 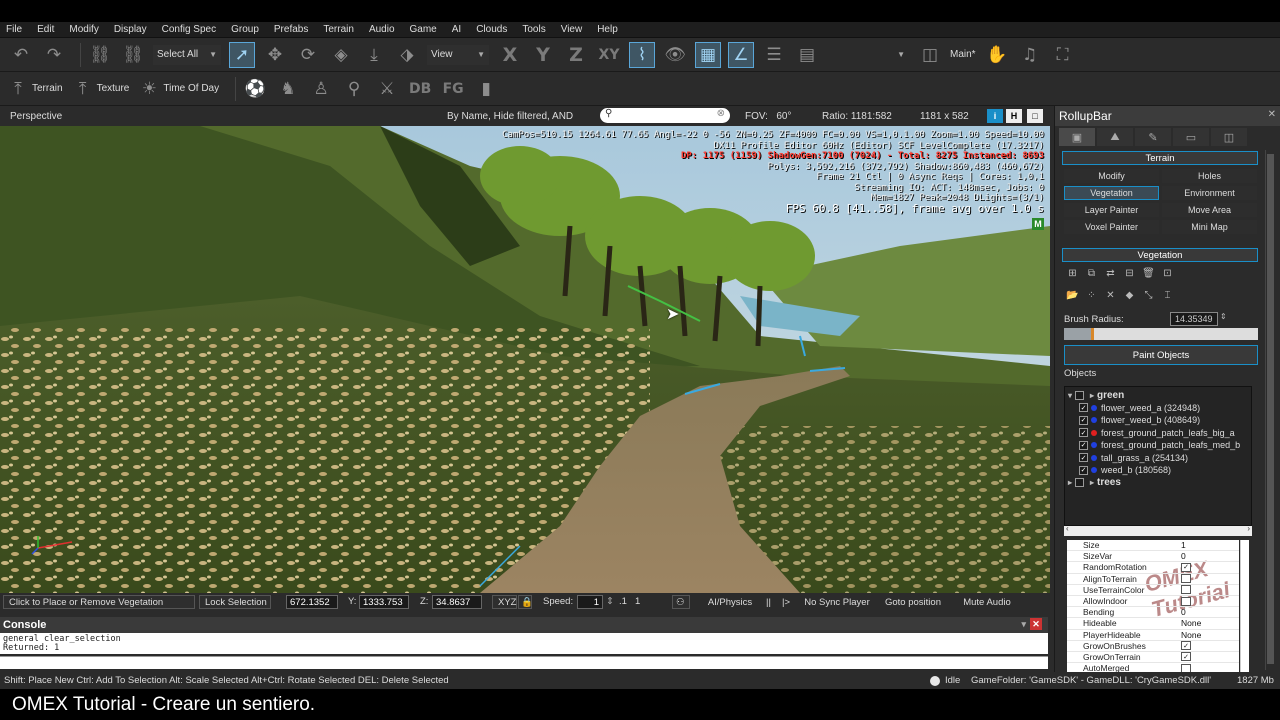 What do you see at coordinates (384, 602) in the screenshot?
I see `y-coord-field: 1333.753` at bounding box center [384, 602].